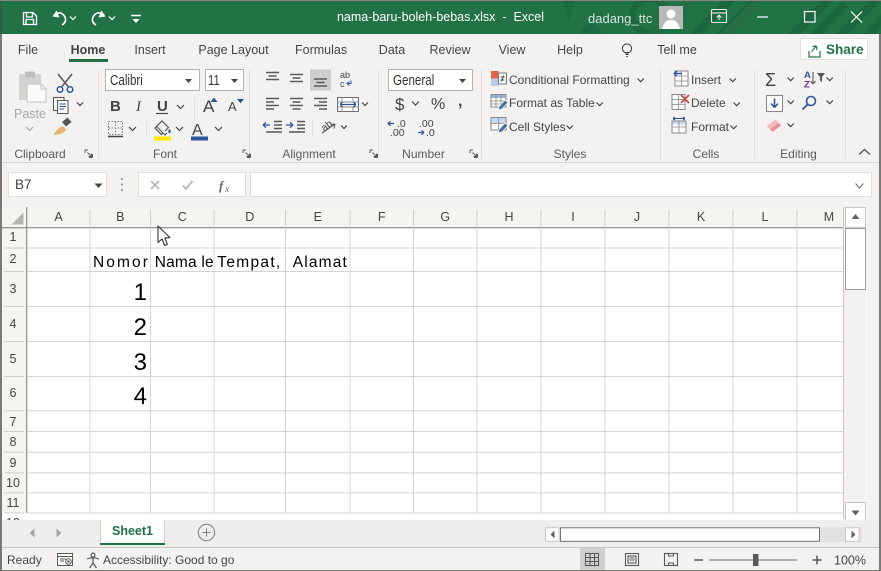 This screenshot has width=881, height=571. I want to click on svg-text: Paste, so click(30, 114).